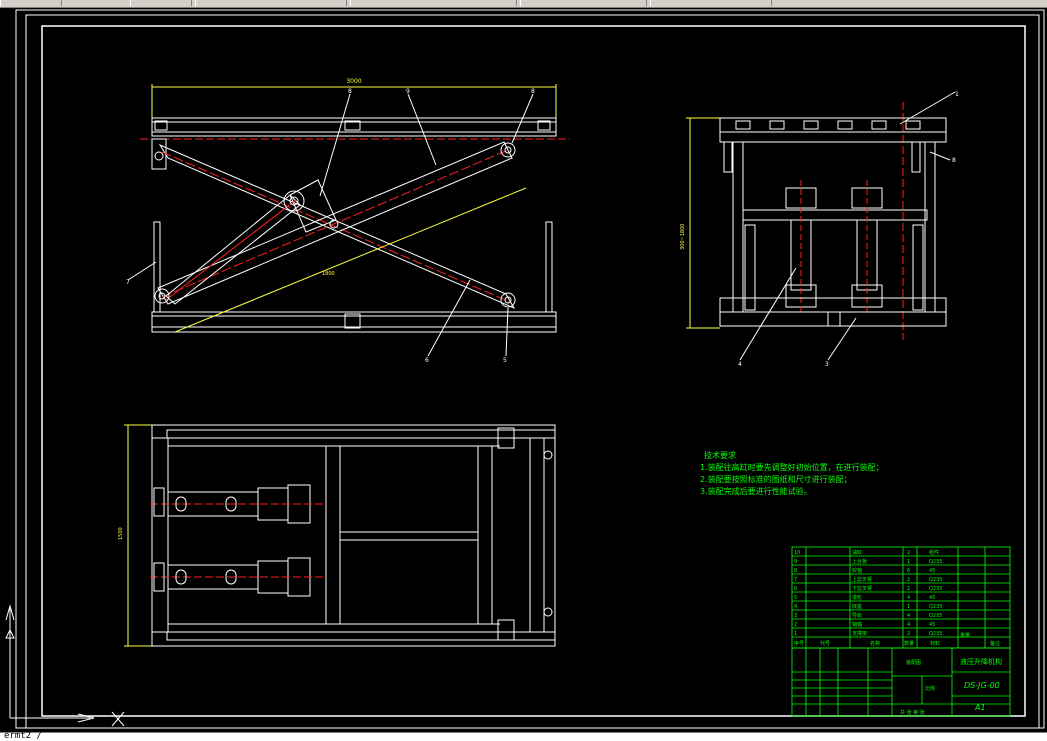  Describe the element at coordinates (756, 491) in the screenshot. I see `tech-item: 3.装配完成后要进行性能试验。` at that location.